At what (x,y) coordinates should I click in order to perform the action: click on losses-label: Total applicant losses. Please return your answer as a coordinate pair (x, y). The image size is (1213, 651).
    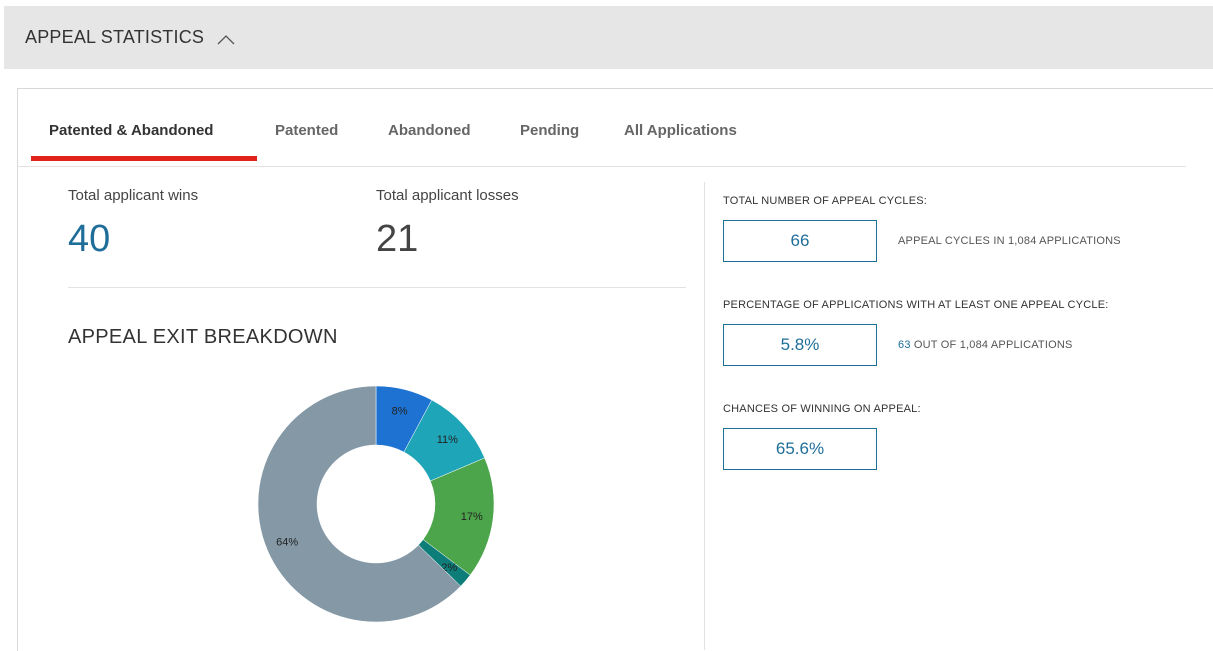
    Looking at the image, I should click on (447, 195).